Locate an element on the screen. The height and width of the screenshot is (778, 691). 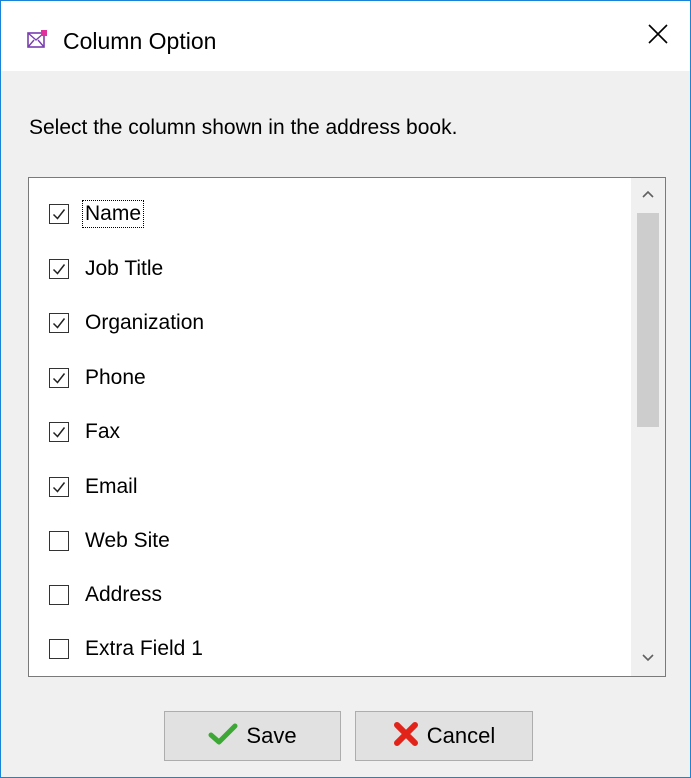
vertical-scrollbar is located at coordinates (648, 427).